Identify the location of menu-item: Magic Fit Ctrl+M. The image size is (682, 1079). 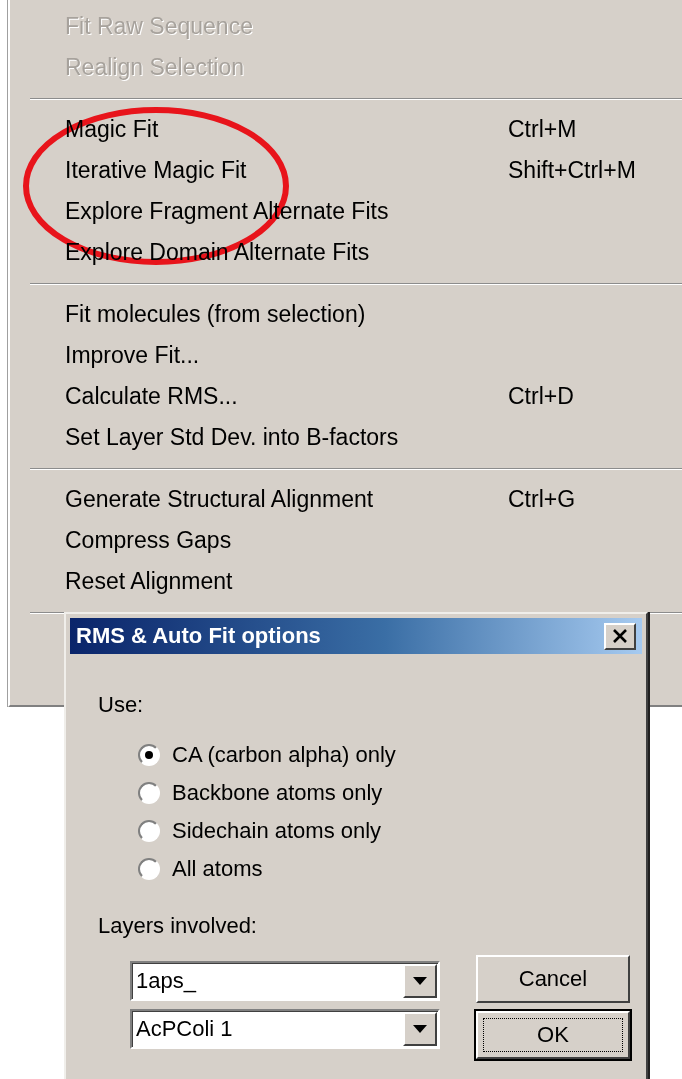
(346, 129).